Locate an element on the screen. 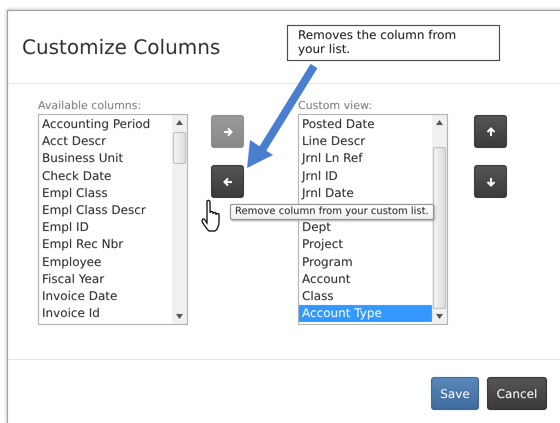  list-item: Posted Date is located at coordinates (365, 125).